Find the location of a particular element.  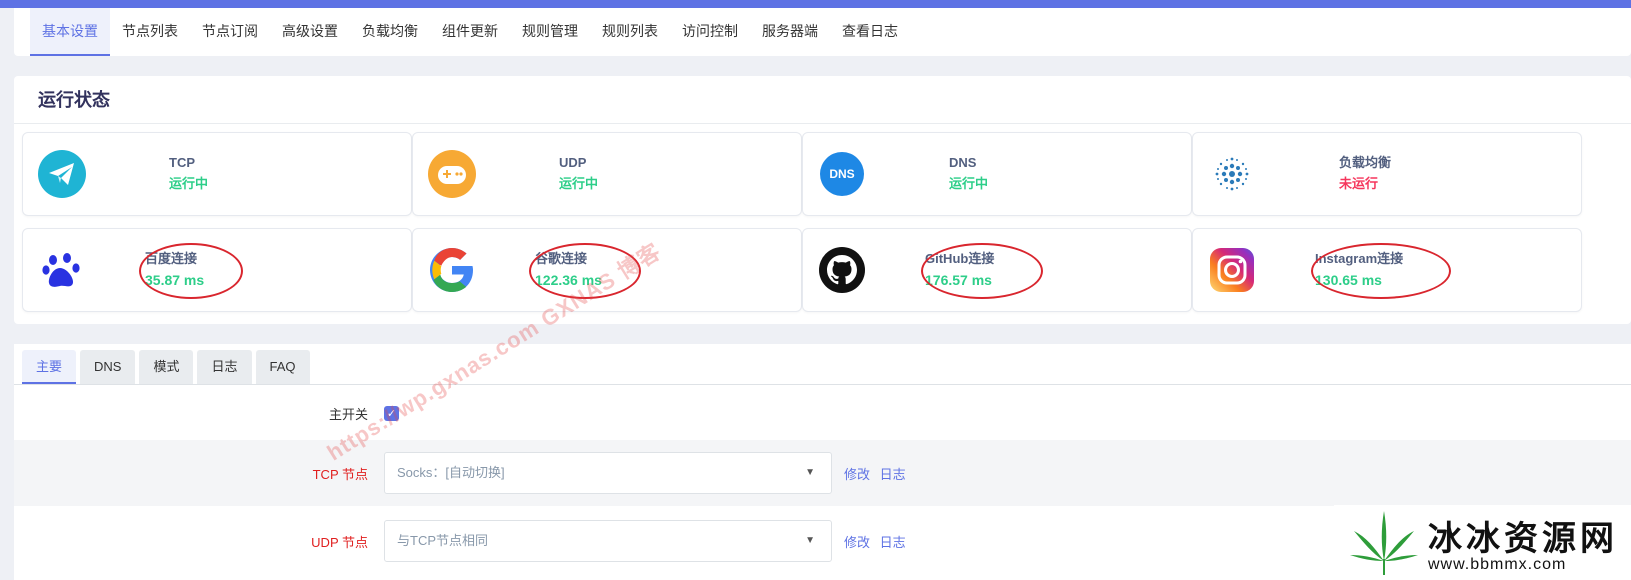

status-card-baidu: 百度连接 35.87 ms is located at coordinates (217, 270).